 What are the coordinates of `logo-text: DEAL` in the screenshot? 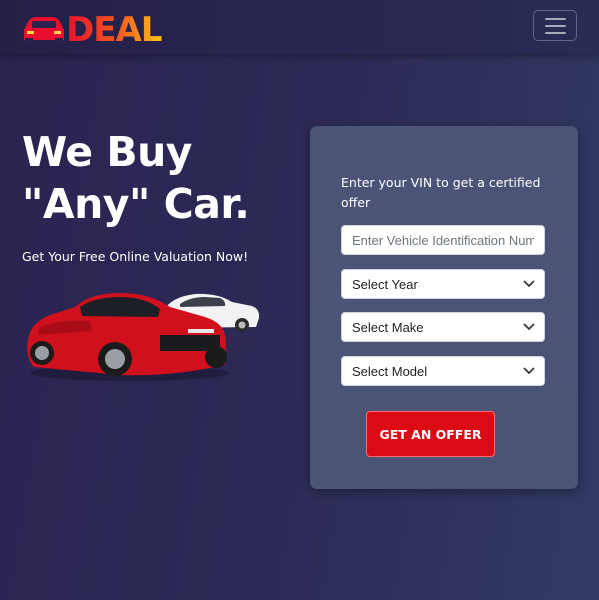 It's located at (114, 28).